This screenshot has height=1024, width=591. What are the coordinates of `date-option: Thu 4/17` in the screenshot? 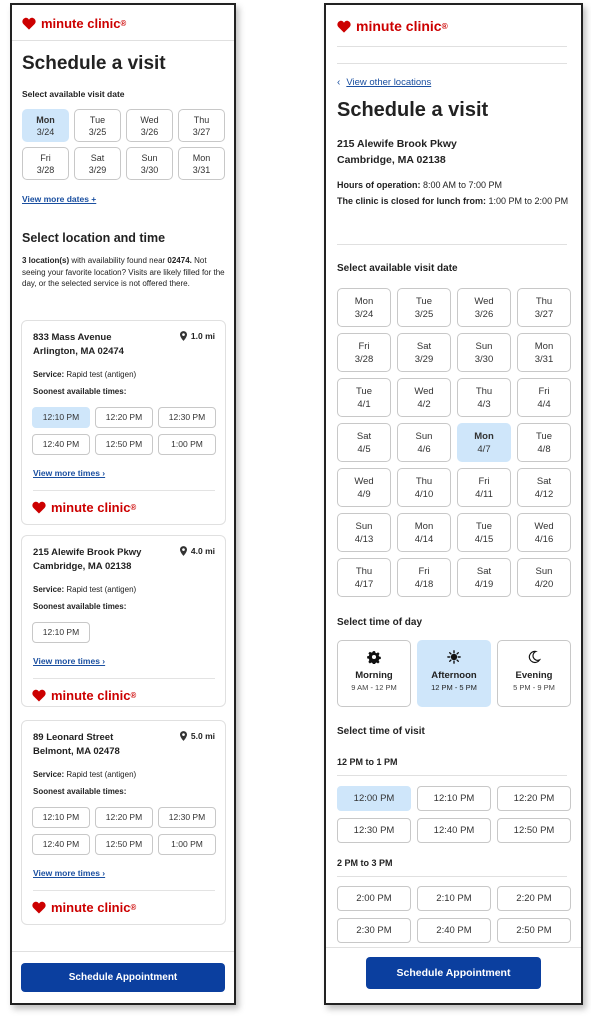 It's located at (364, 577).